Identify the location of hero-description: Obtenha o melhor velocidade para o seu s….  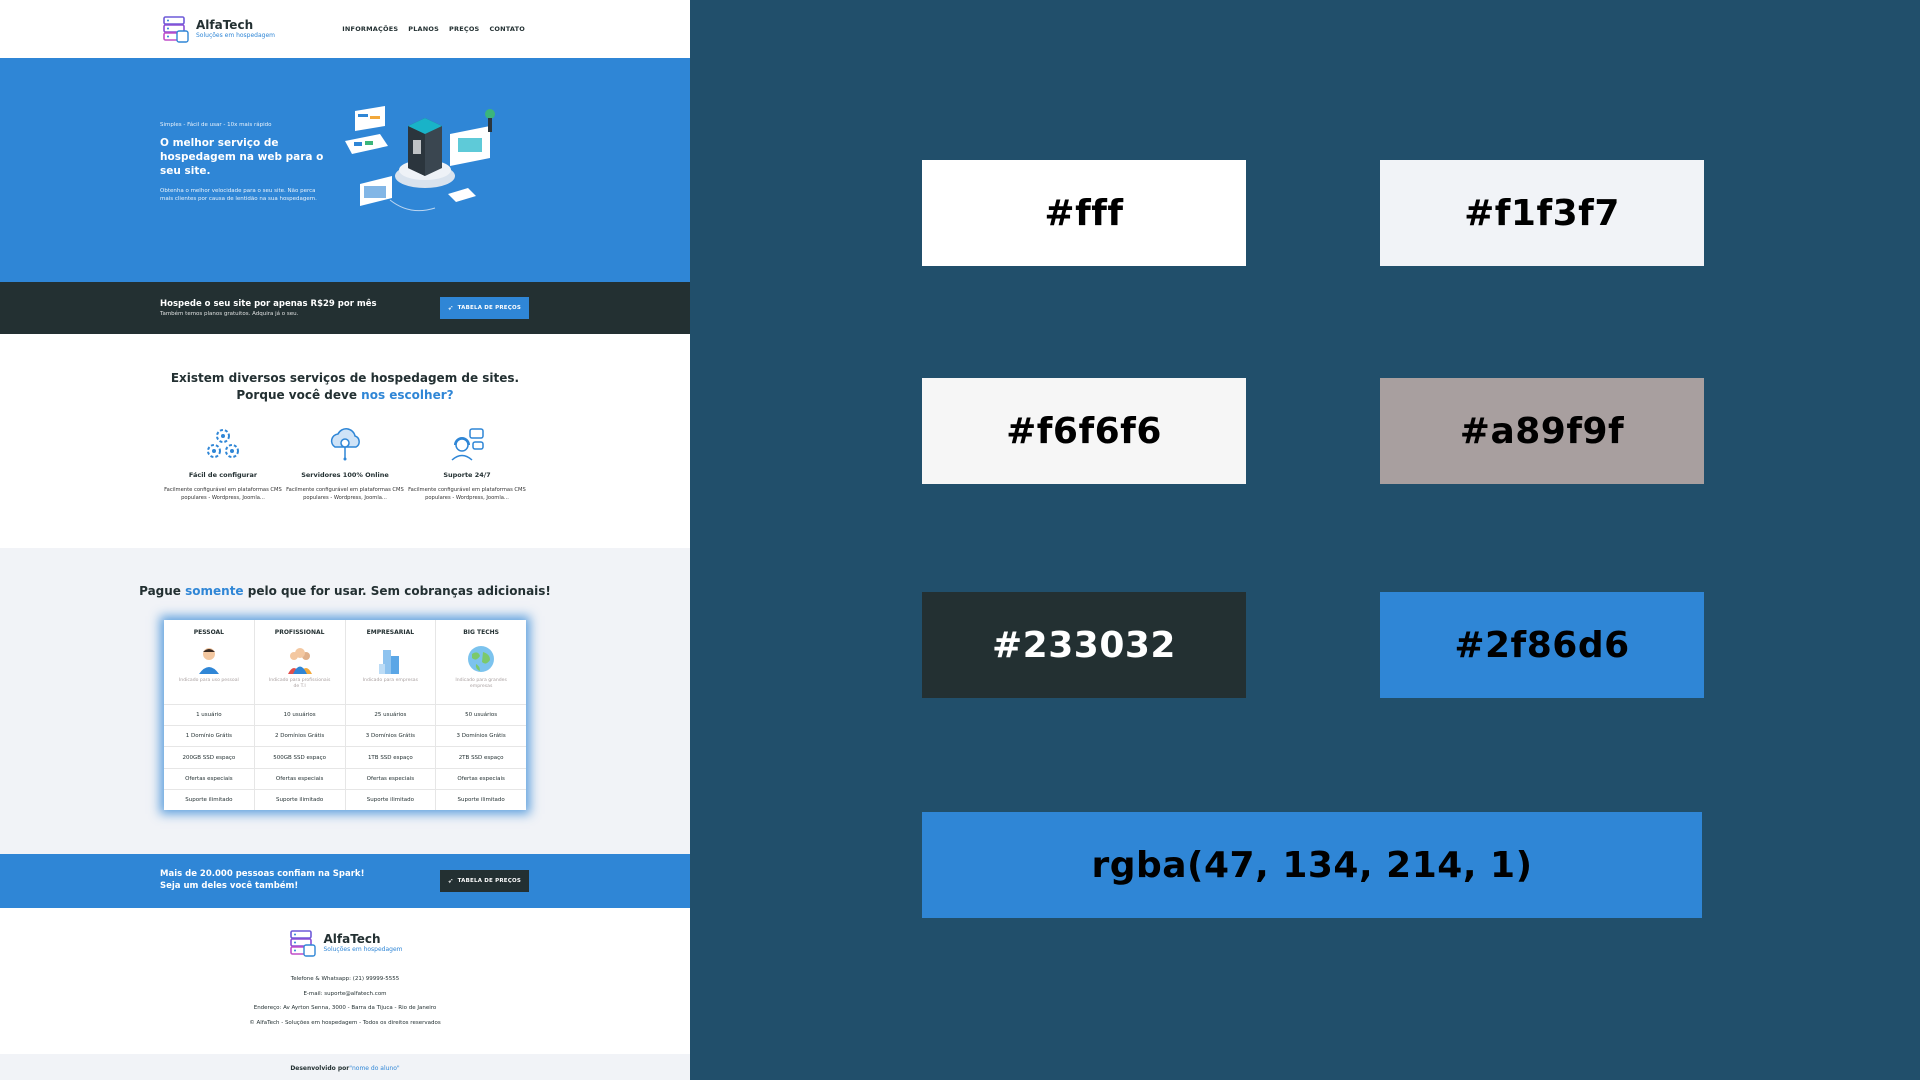
(238, 195).